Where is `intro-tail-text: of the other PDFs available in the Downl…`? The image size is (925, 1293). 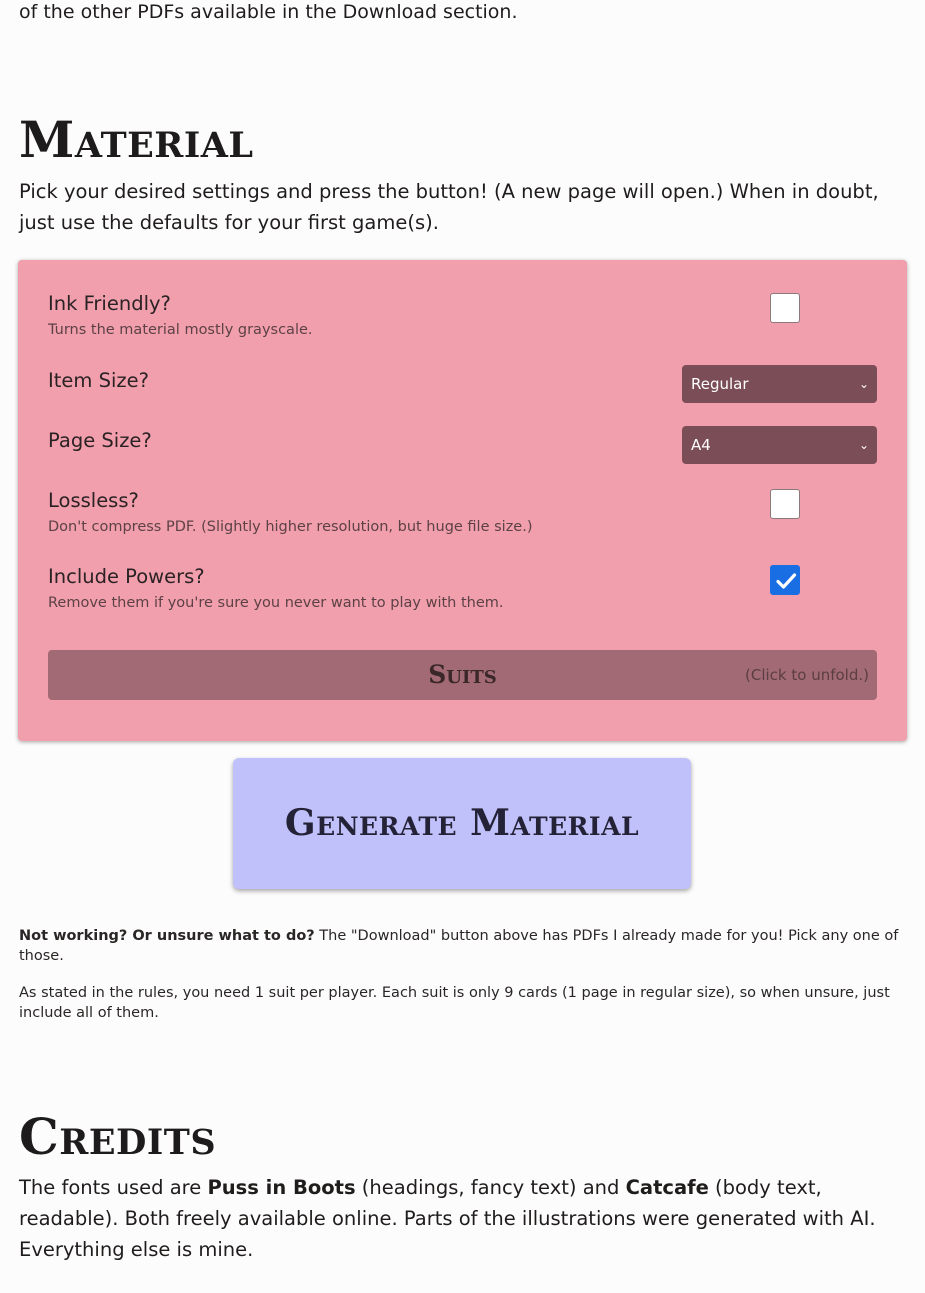
intro-tail-text: of the other PDFs available in the Downl… is located at coordinates (268, 12).